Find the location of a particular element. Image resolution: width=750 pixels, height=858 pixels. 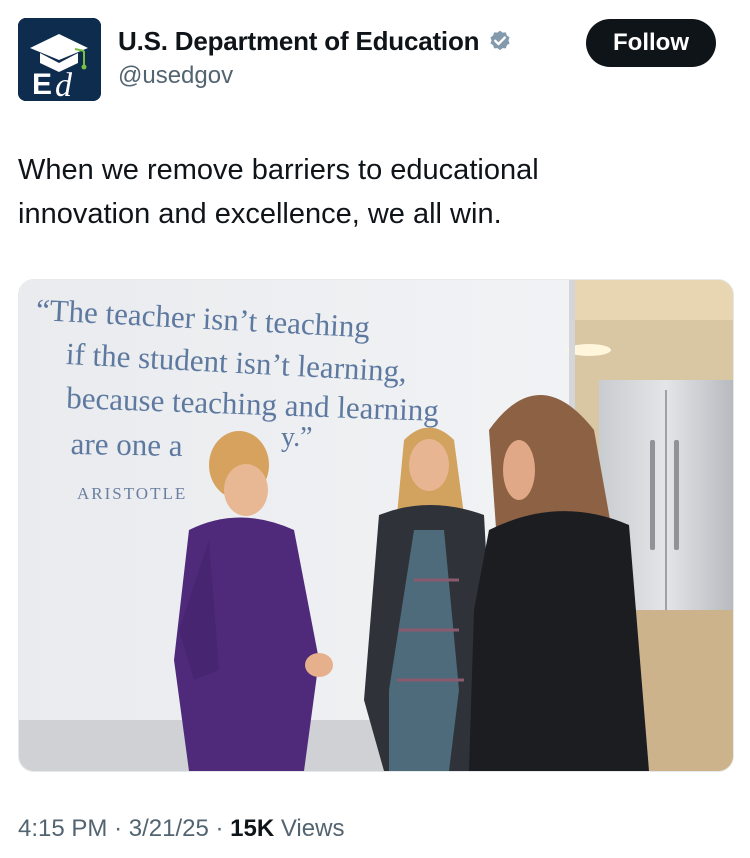

tweet-date: 3/21/25 is located at coordinates (169, 828).